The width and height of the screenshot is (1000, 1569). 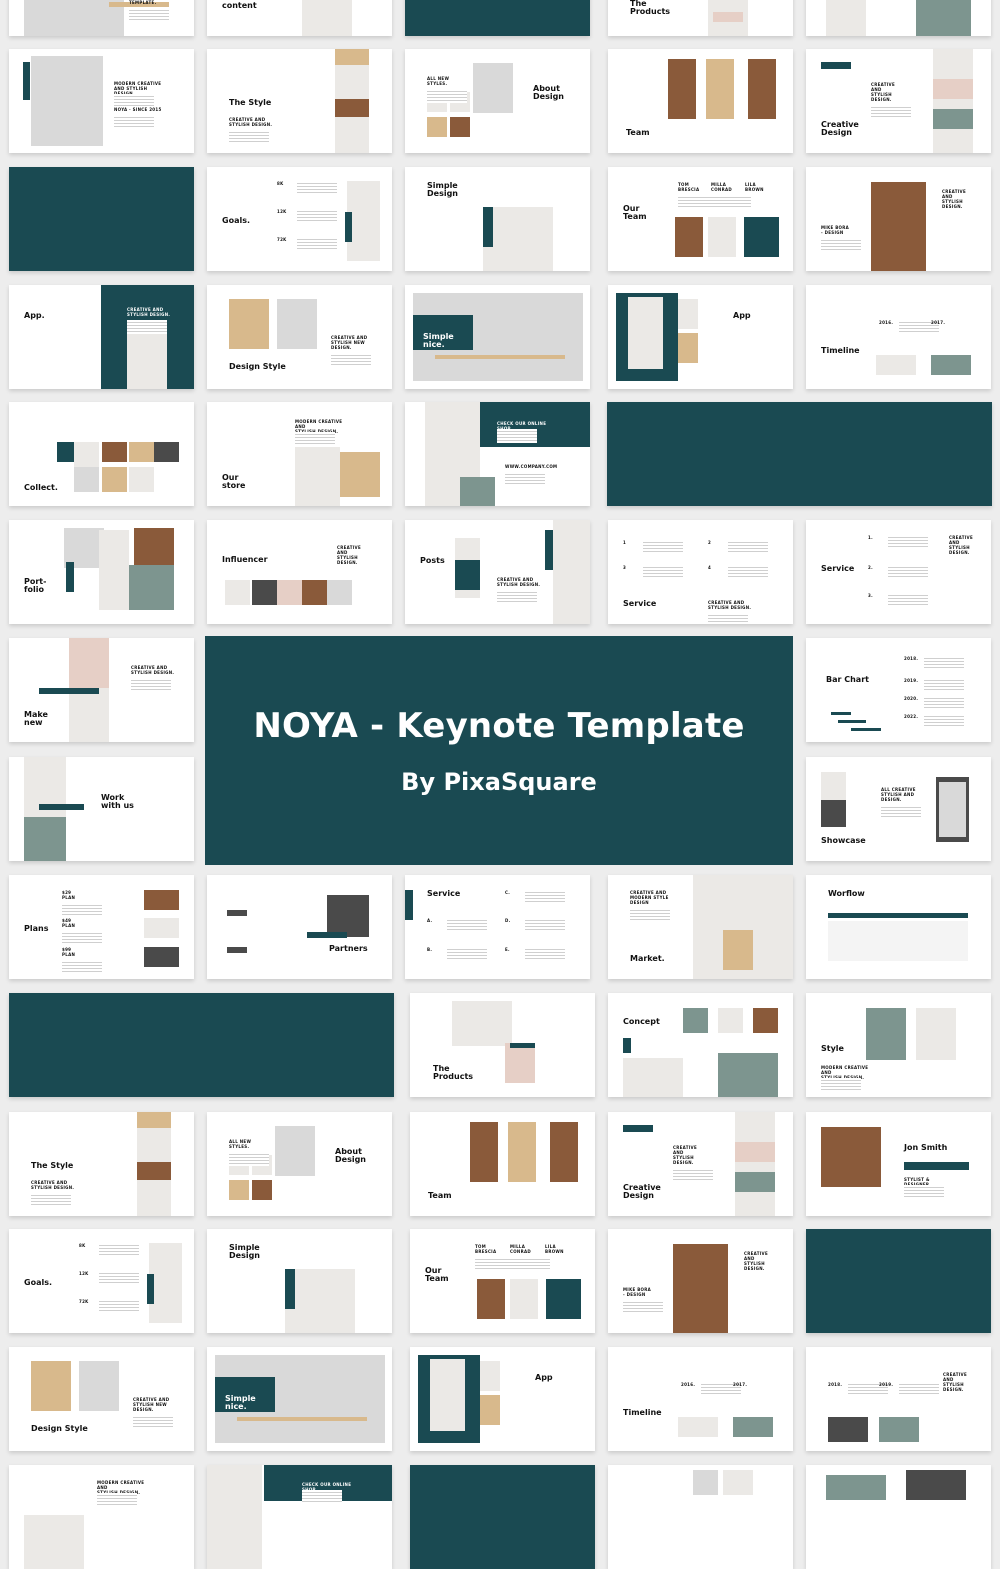 I want to click on slide-thumbnail: StyleMODERN CREATIVE AND STYLISH DESIGN., so click(x=898, y=1045).